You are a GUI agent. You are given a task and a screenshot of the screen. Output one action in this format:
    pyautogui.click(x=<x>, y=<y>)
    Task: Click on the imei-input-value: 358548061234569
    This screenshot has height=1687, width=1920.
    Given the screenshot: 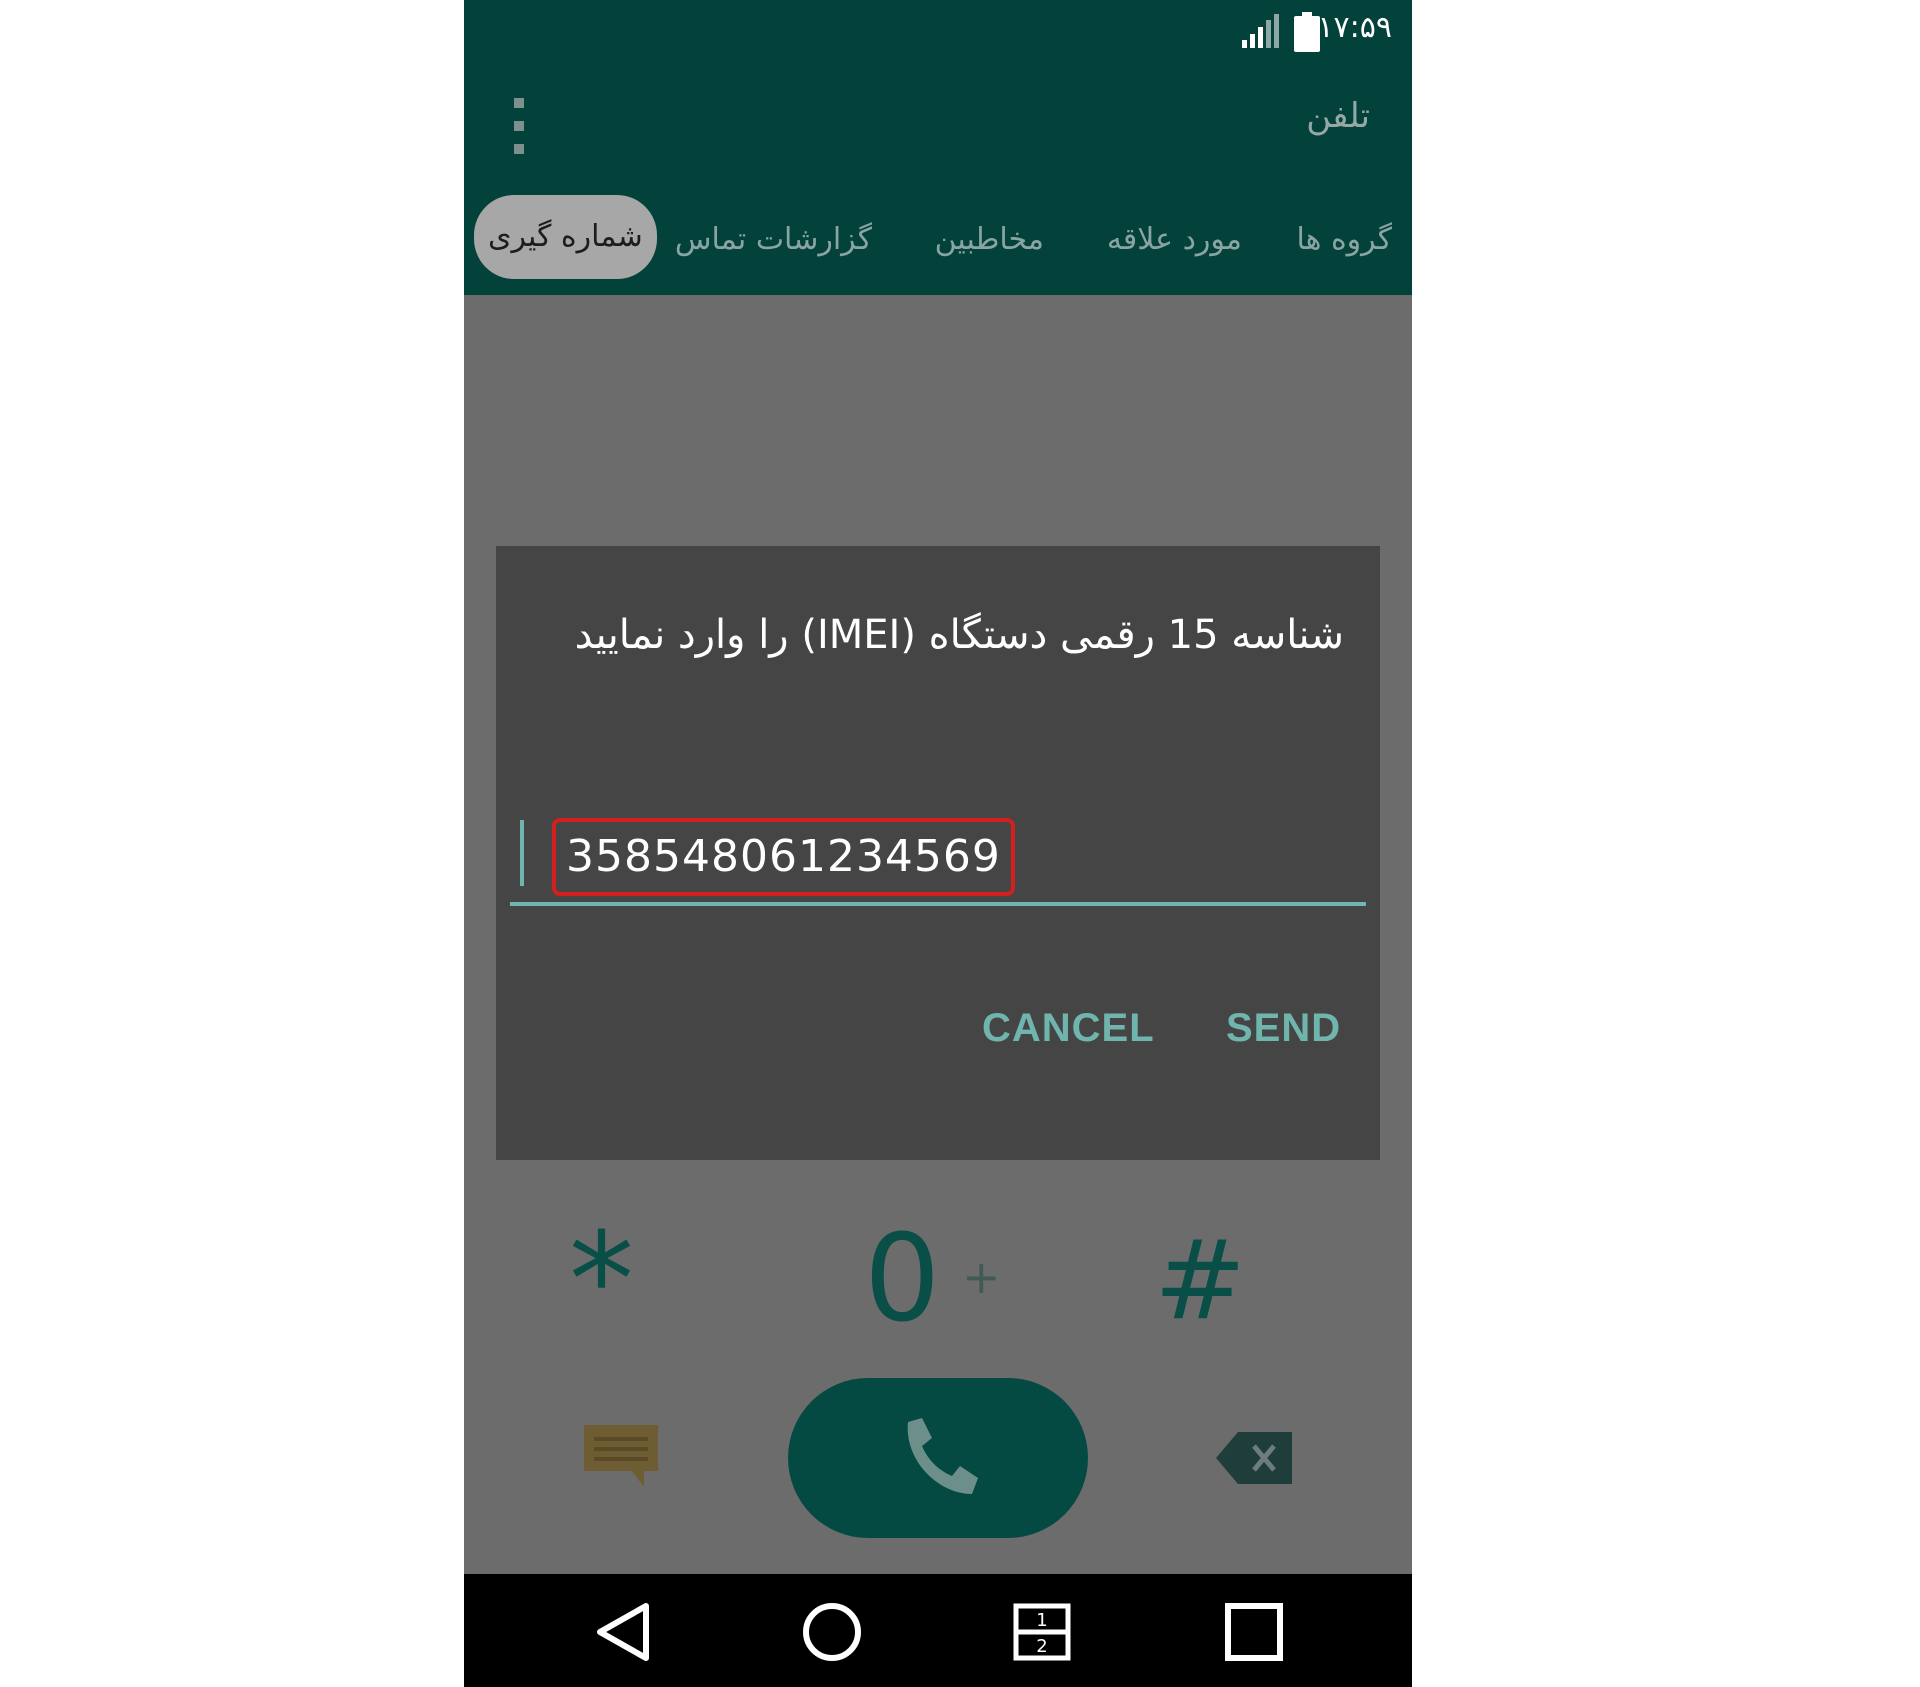 What is the action you would take?
    pyautogui.click(x=783, y=857)
    